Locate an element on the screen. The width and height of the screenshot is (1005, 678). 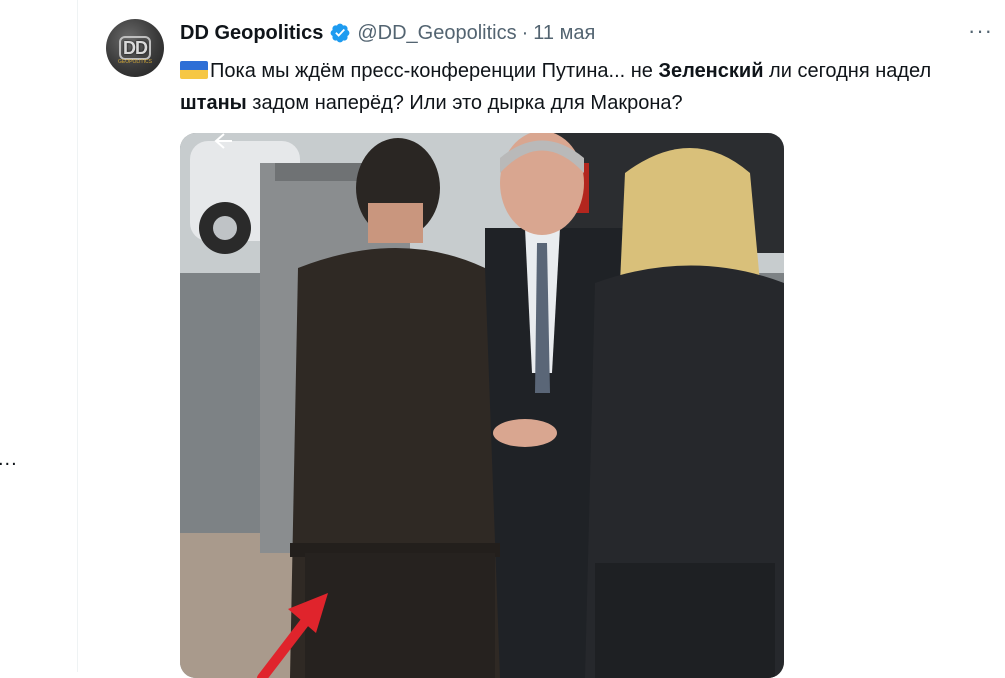
tweet-text-bold-2: штаны is located at coordinates (213, 103).